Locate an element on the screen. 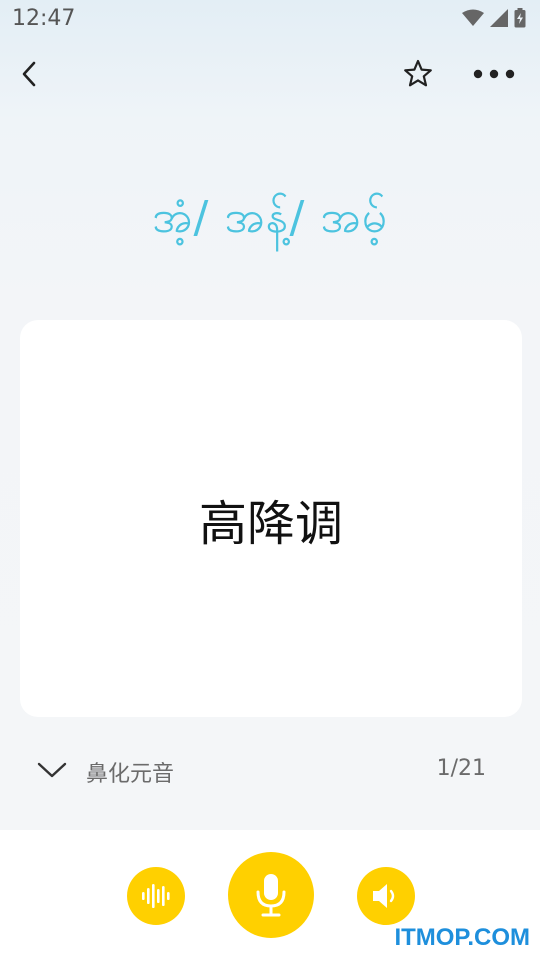  lesson-title: 鼻化元音 is located at coordinates (130, 774).